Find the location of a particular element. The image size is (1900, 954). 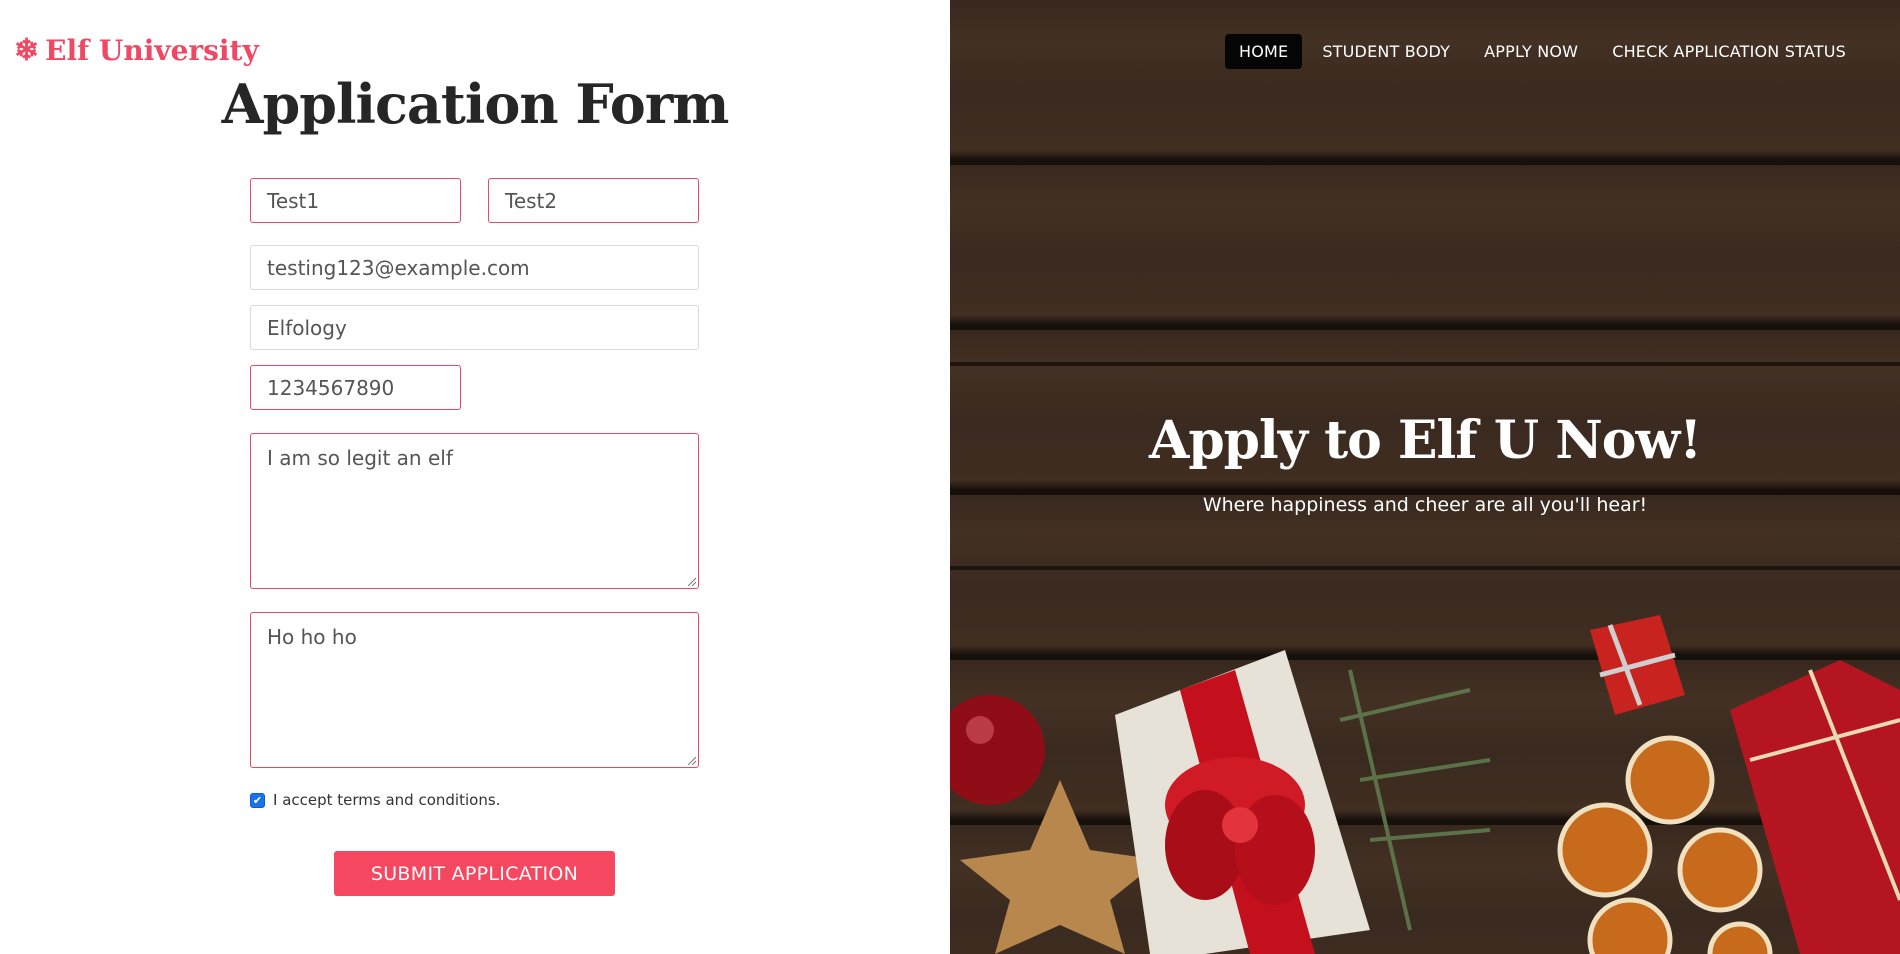

submit-label: SUBMIT APPLICATION is located at coordinates (474, 873).